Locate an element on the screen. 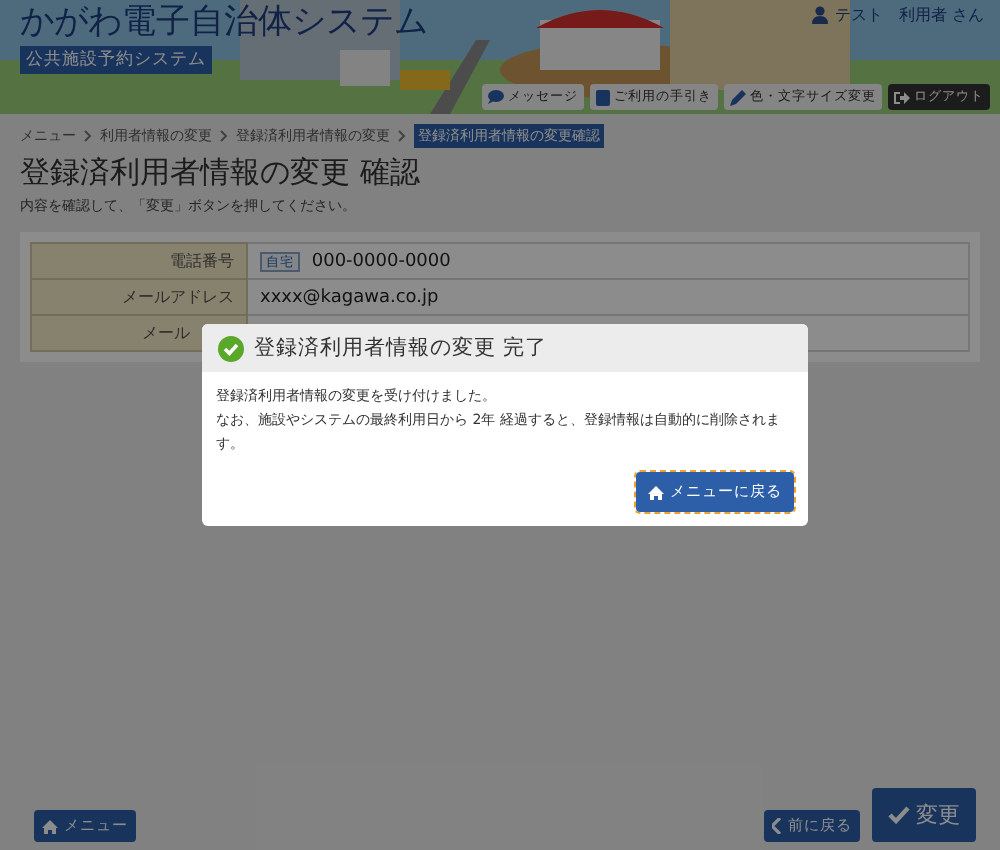 The width and height of the screenshot is (1000, 850). dialog-title: 登録済利用者情報の変更 完了 is located at coordinates (400, 348).